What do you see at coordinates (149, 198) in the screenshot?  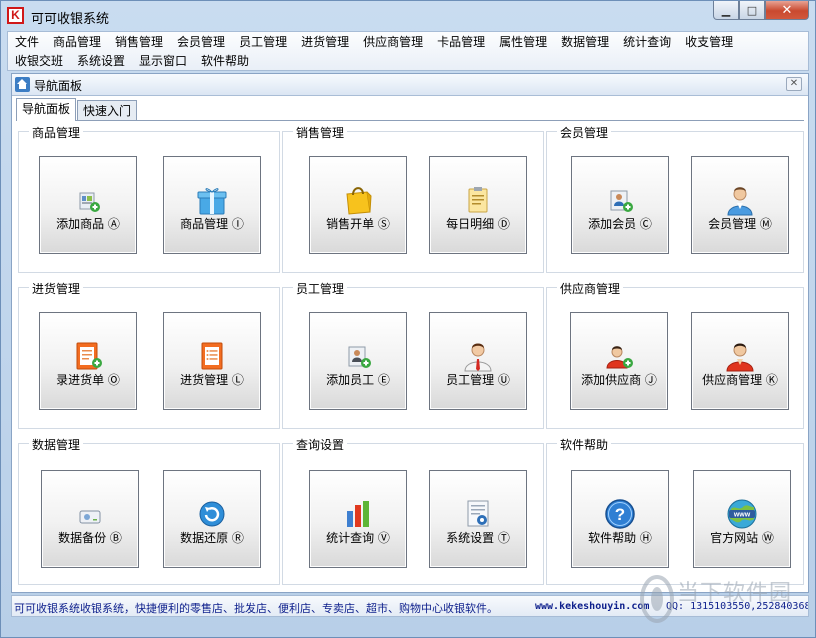 I see `group-products: 商品管理 添加商品 Ⓐ 商品管理 Ⓘ` at bounding box center [149, 198].